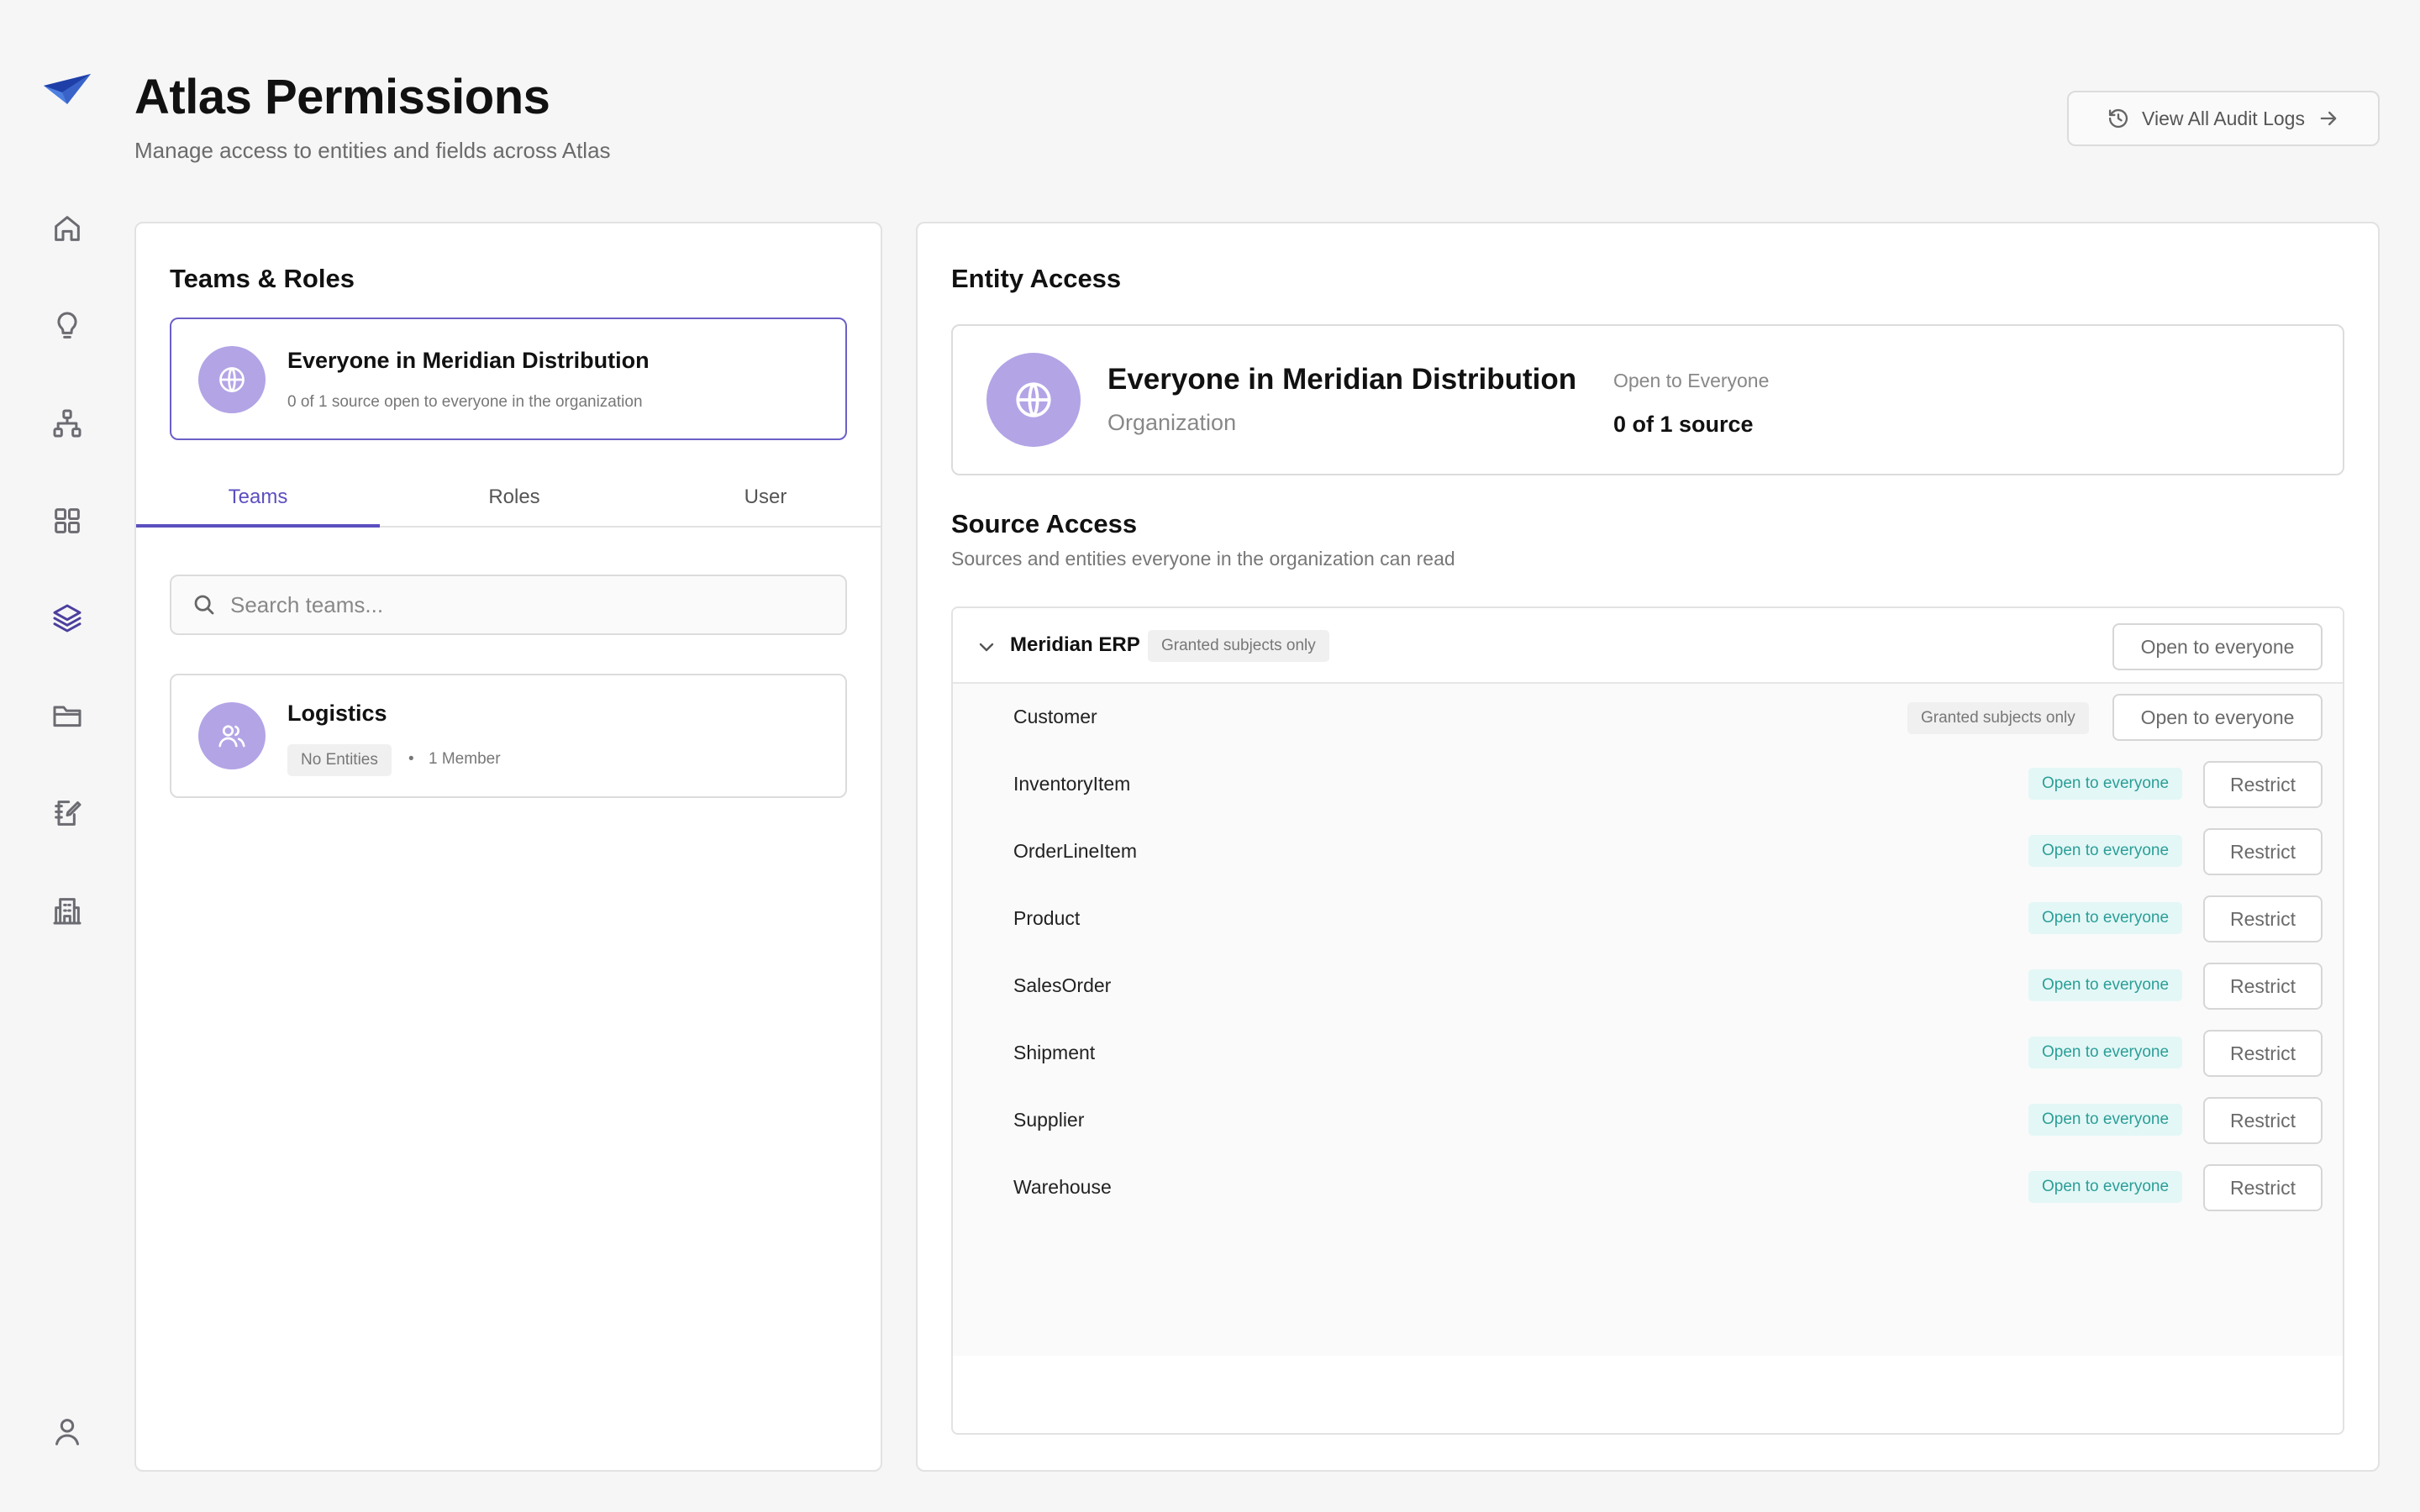  Describe the element at coordinates (2217, 646) in the screenshot. I see `source-open-to-everyone-button: Open to everyone` at that location.